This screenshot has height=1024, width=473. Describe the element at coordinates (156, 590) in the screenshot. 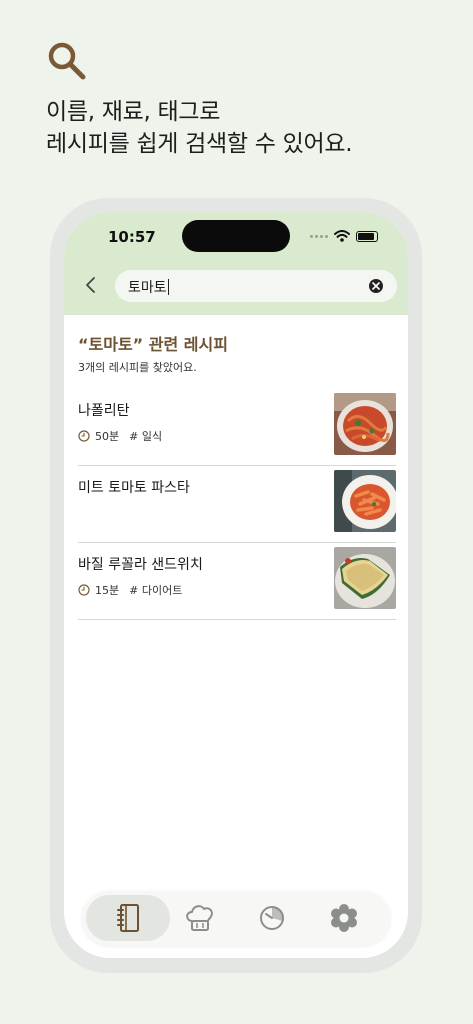

I see `recipe-tag: # 다이어트` at that location.